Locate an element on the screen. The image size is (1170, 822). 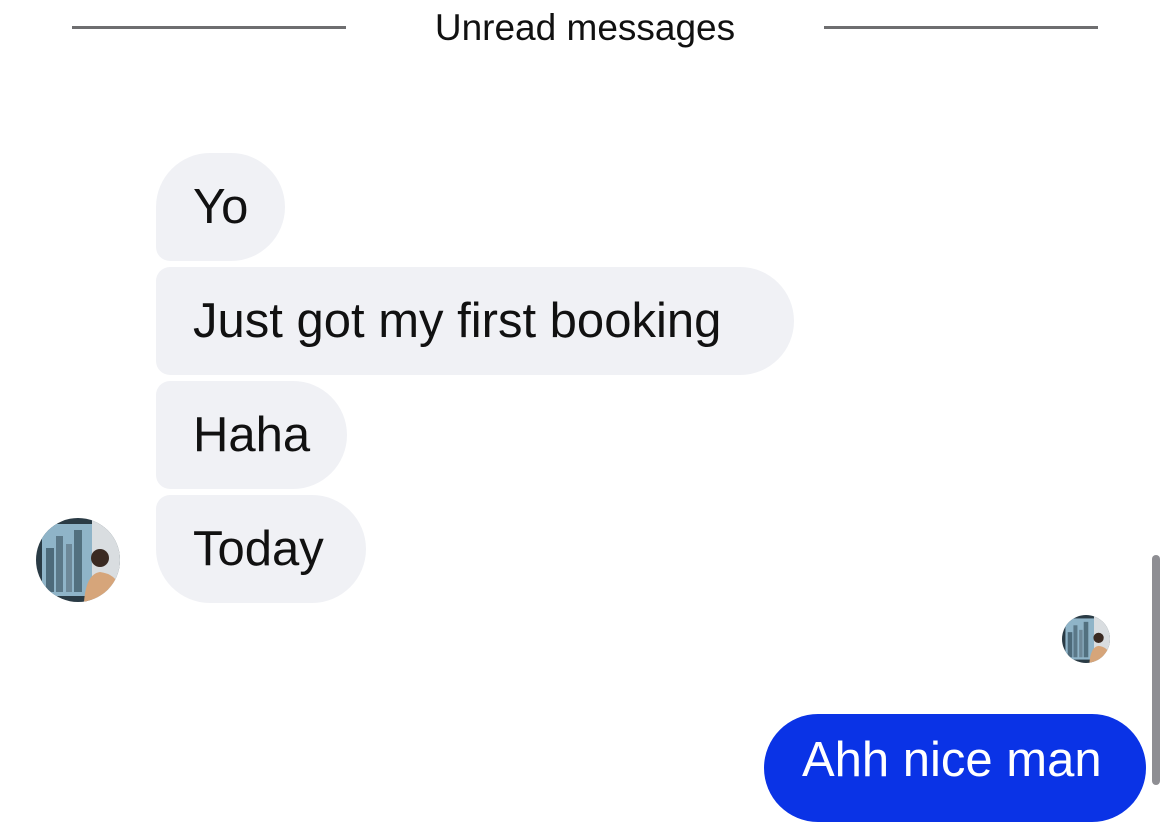
outgoing-message-bubble: Ahh nice man is located at coordinates (955, 768).